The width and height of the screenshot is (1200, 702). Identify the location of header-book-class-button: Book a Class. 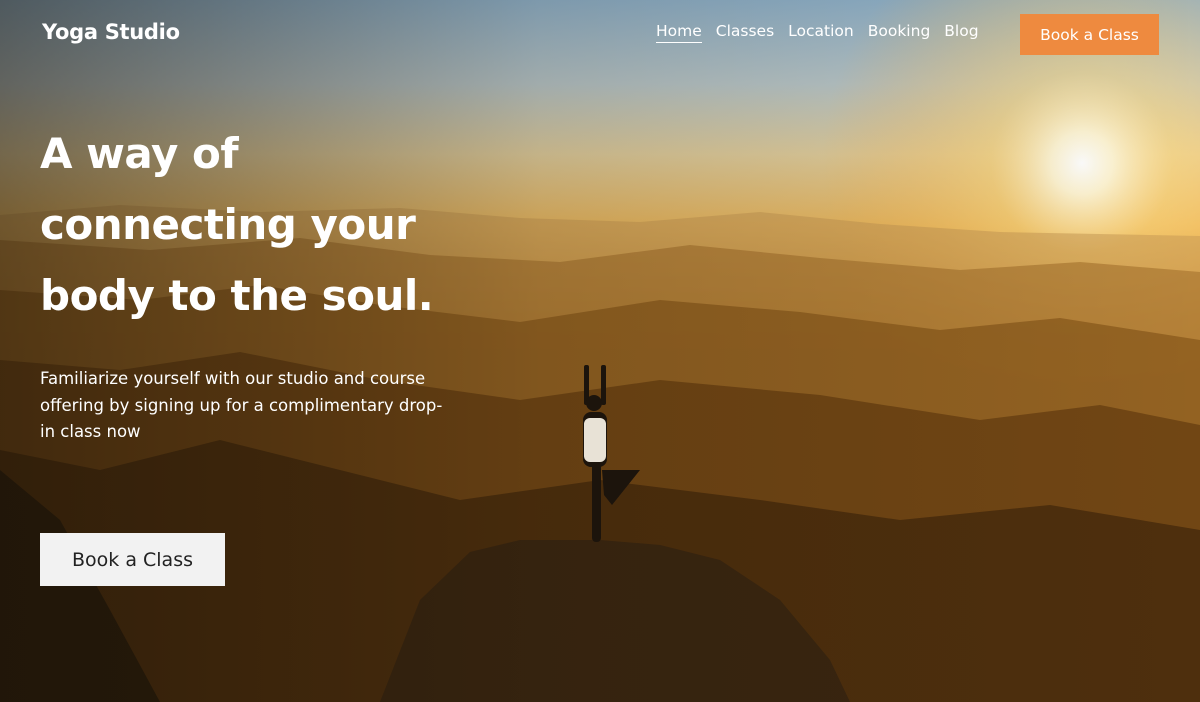
(1089, 34).